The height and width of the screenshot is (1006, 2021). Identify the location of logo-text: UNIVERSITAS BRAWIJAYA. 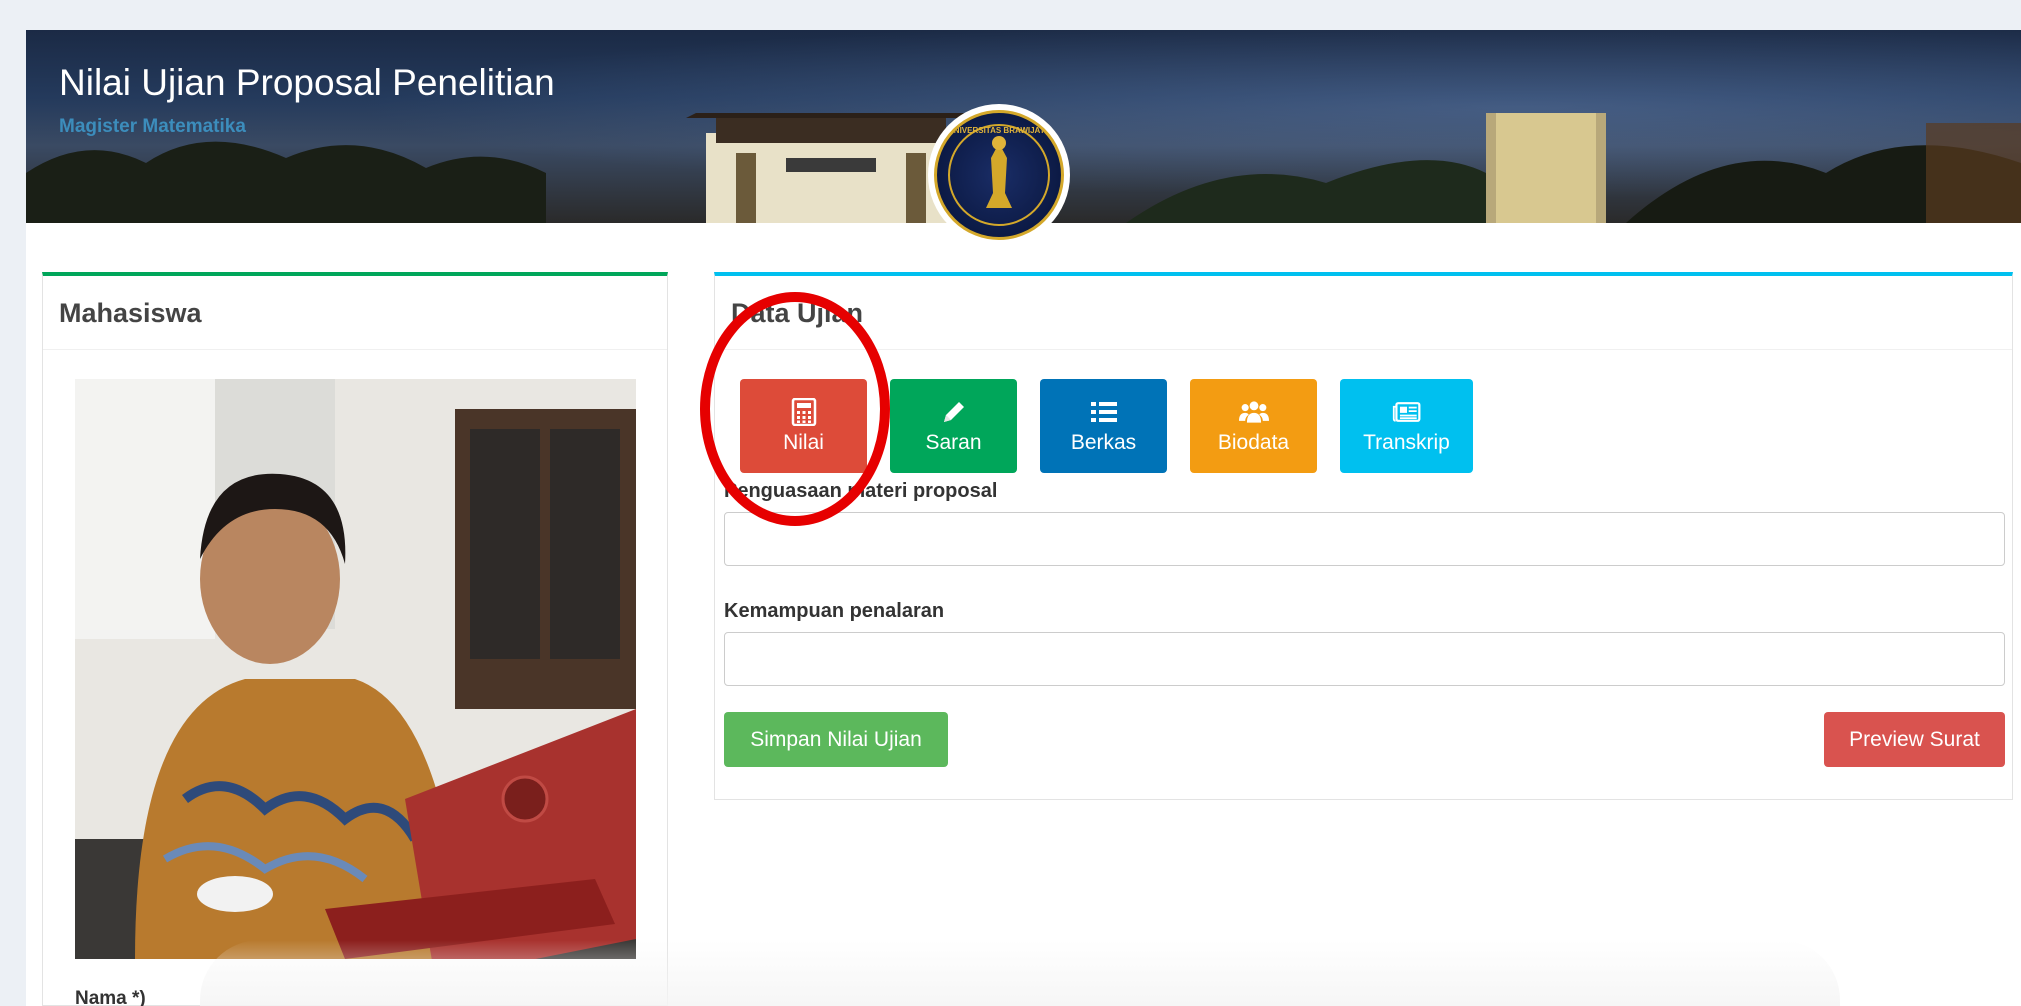
(999, 130).